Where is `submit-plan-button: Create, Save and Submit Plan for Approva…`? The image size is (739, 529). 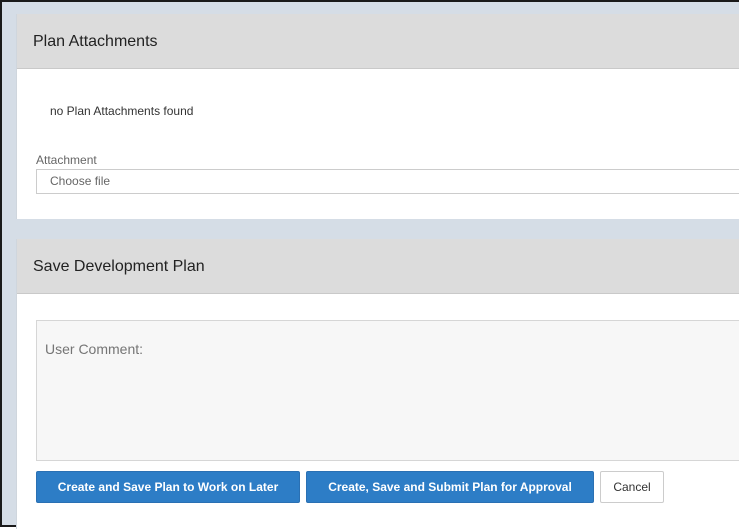
submit-plan-button: Create, Save and Submit Plan for Approva… is located at coordinates (450, 487).